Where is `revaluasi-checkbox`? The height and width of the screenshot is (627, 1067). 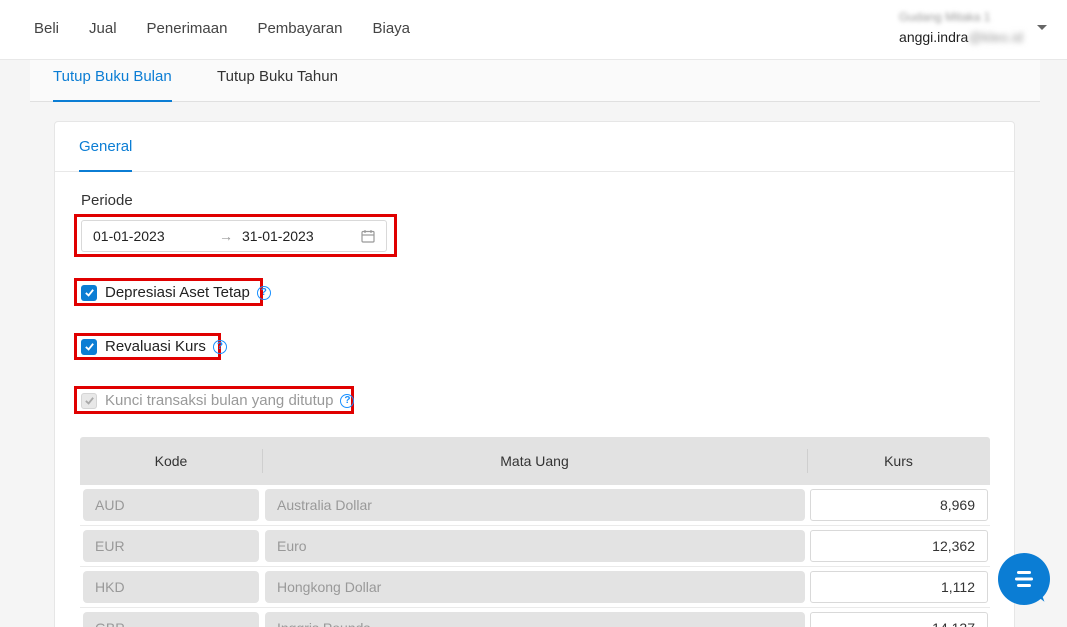
revaluasi-checkbox is located at coordinates (89, 346).